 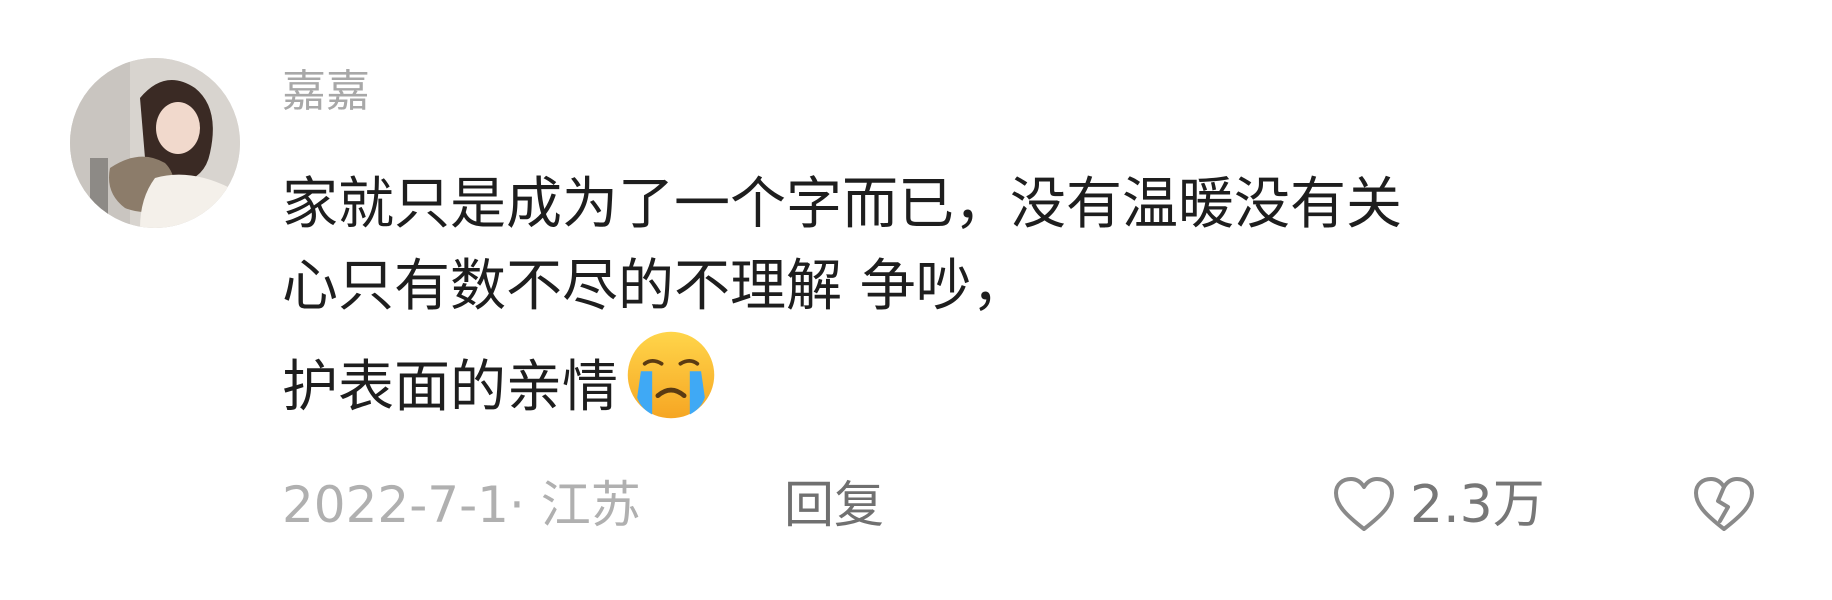 I want to click on comment-line: 心只有数不尽的不理解 争吵，, so click(x=655, y=286).